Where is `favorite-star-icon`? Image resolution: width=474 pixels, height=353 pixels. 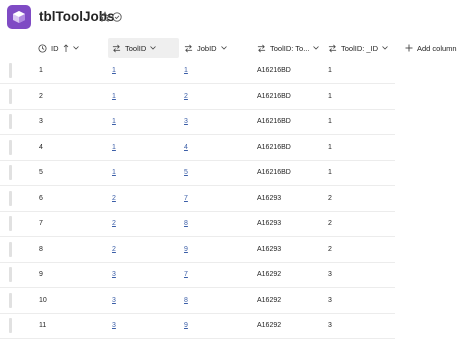 favorite-star-icon is located at coordinates (105, 17).